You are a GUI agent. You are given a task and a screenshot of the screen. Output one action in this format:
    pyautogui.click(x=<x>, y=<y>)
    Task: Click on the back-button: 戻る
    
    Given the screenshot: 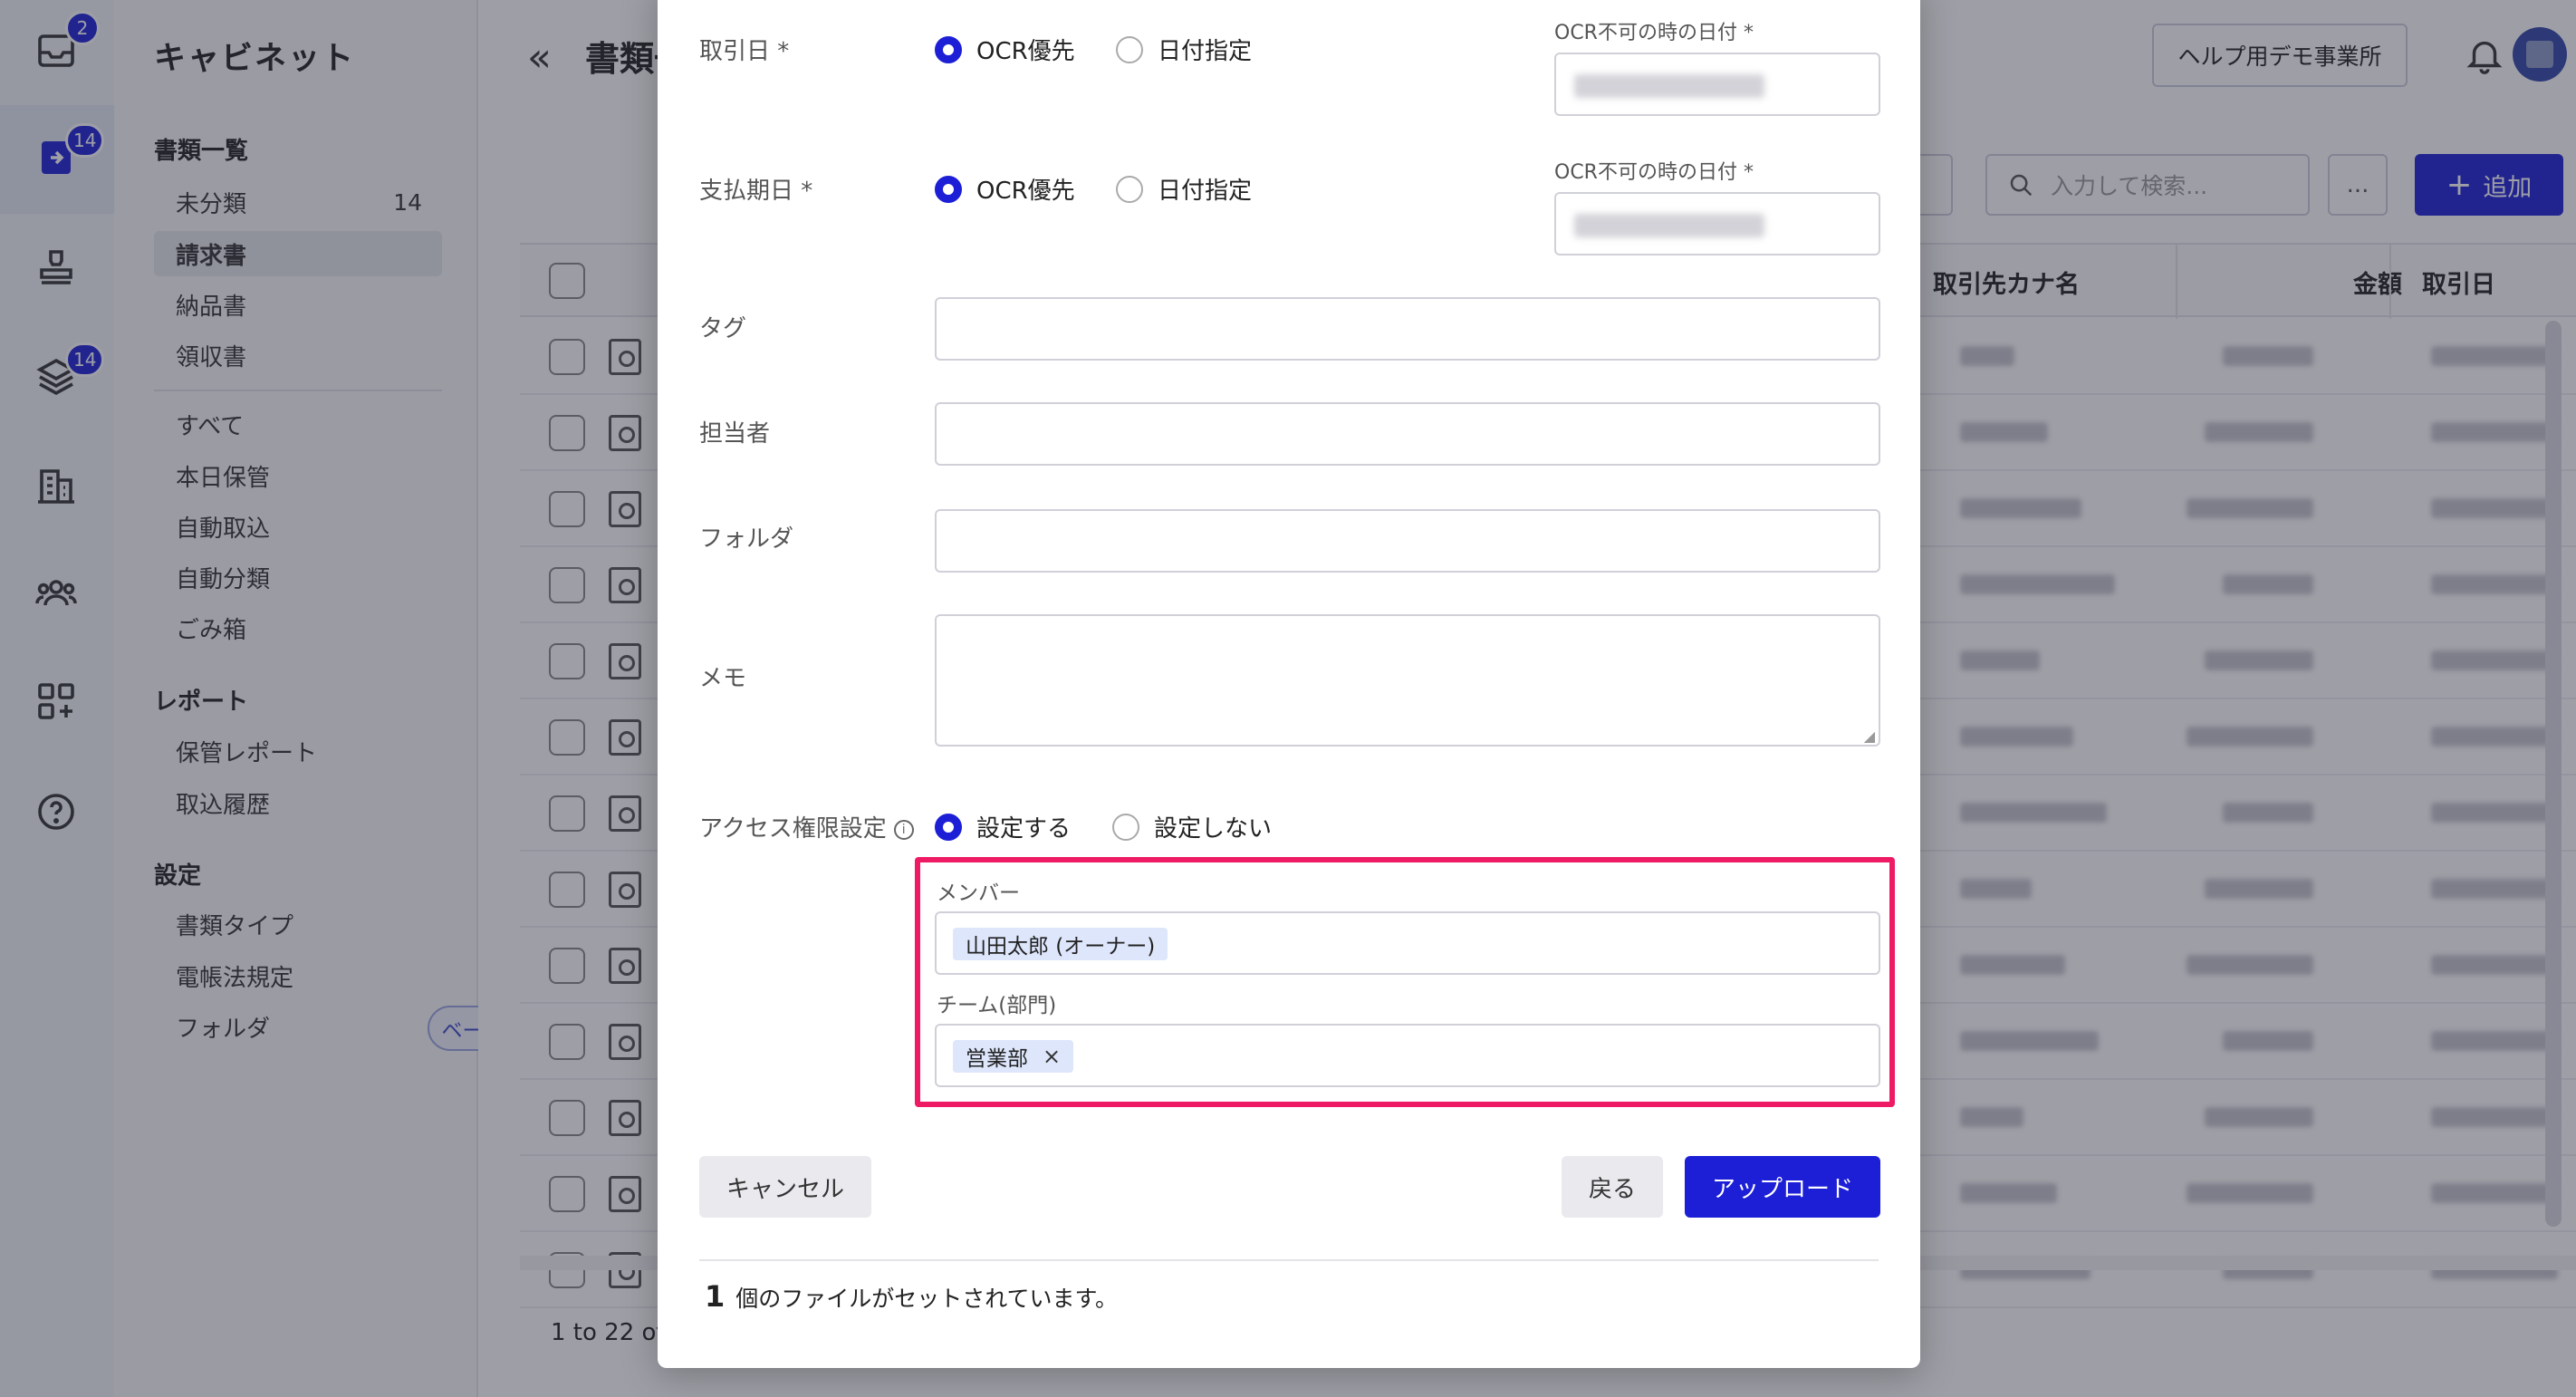 What is the action you would take?
    pyautogui.click(x=1612, y=1187)
    